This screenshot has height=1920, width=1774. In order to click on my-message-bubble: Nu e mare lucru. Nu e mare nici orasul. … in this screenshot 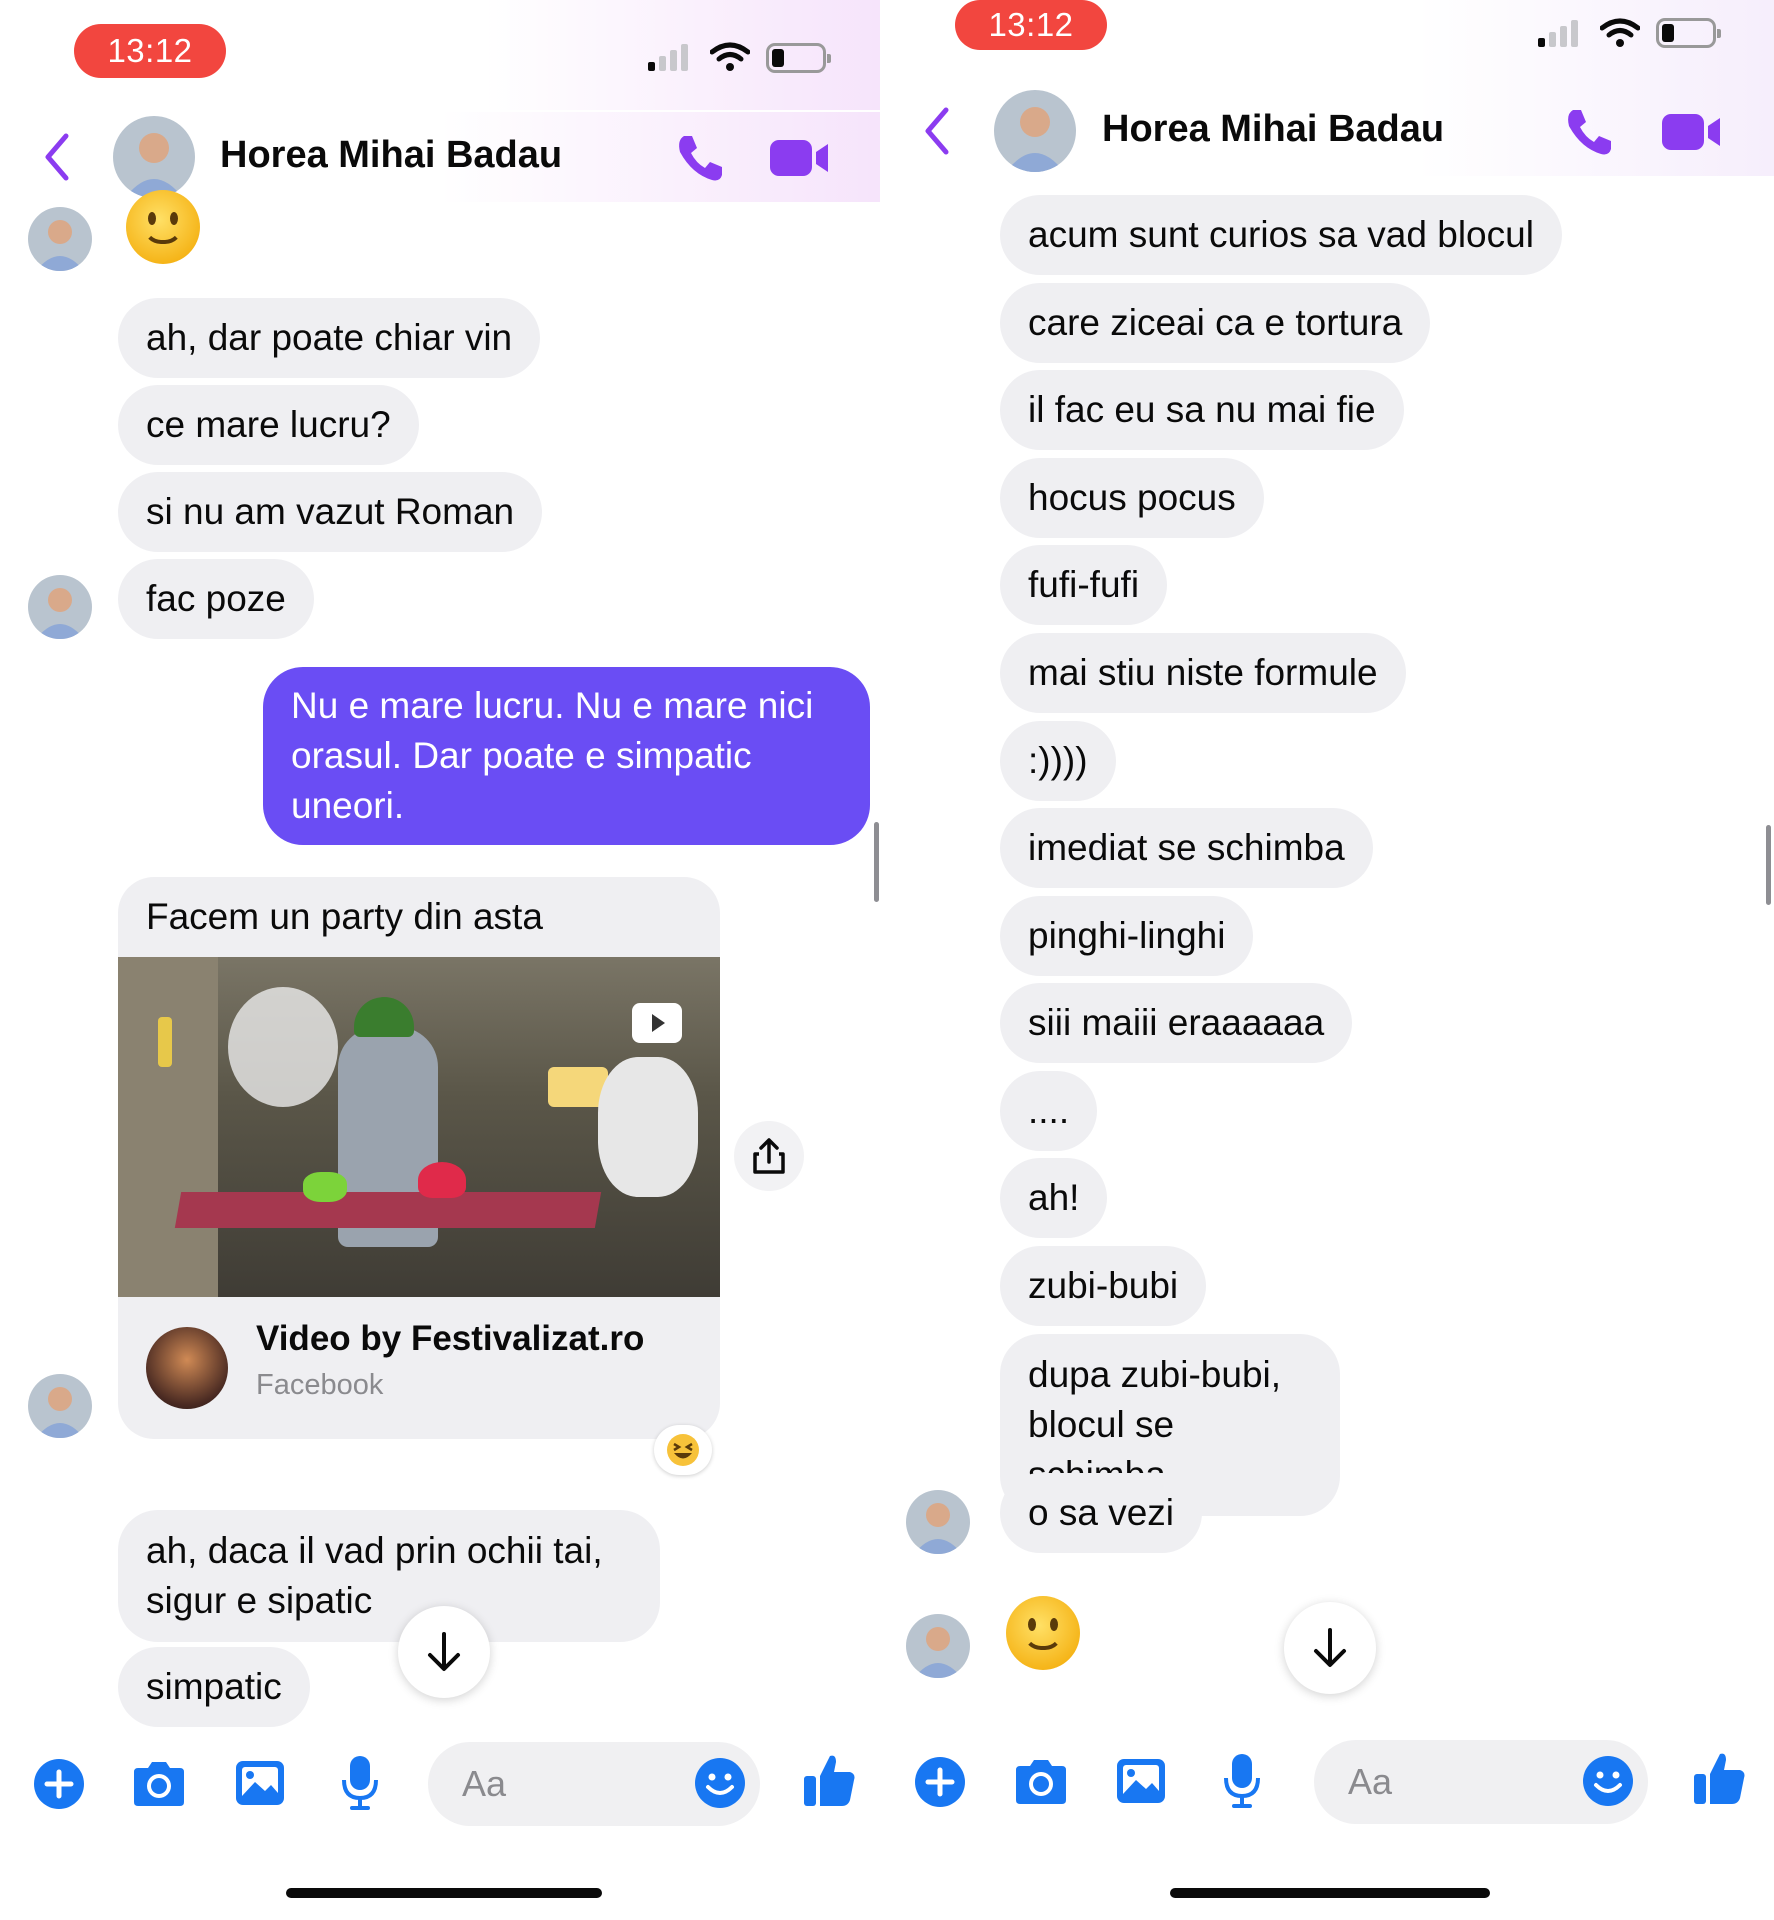, I will do `click(566, 756)`.